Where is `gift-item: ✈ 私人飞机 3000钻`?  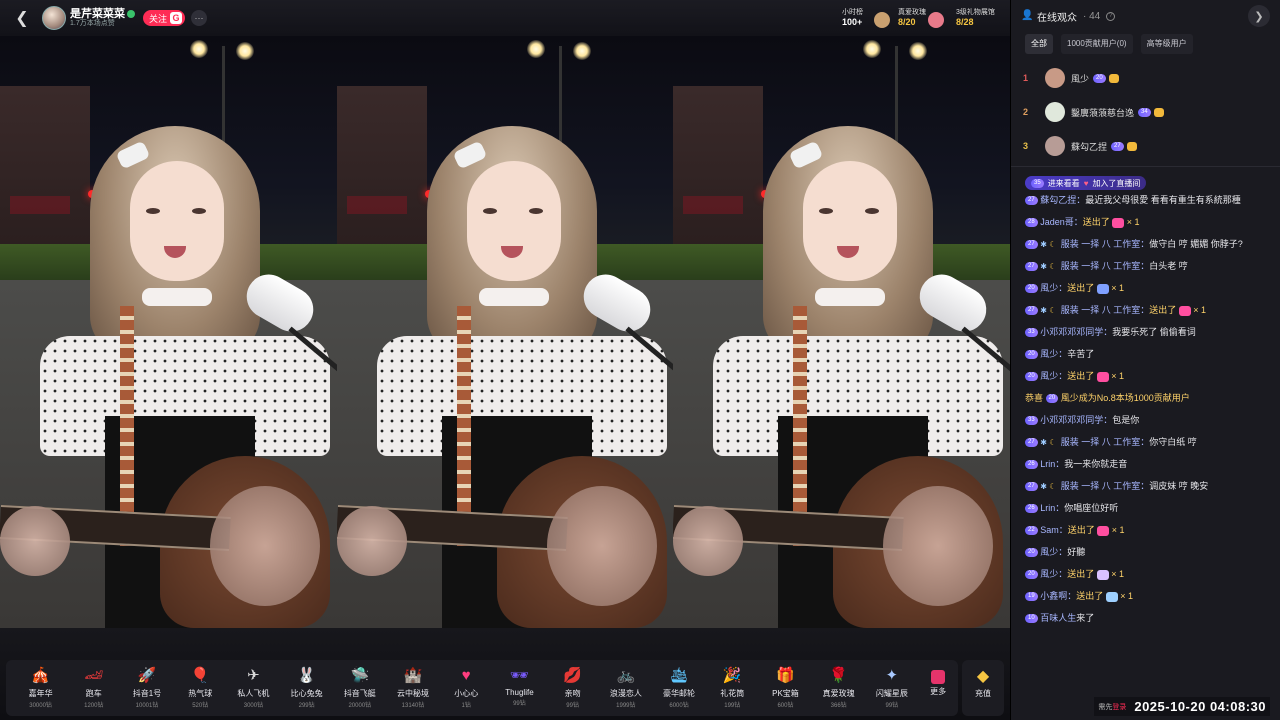 gift-item: ✈ 私人飞机 3000钻 is located at coordinates (253, 687).